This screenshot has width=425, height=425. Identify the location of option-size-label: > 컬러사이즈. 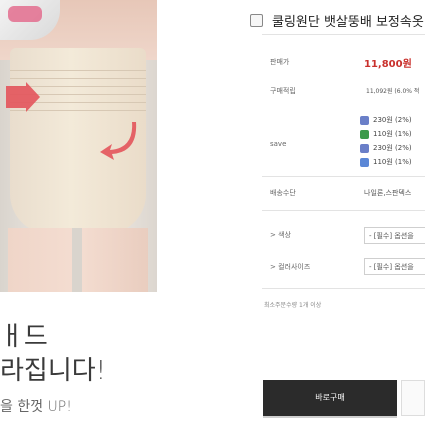
(290, 267).